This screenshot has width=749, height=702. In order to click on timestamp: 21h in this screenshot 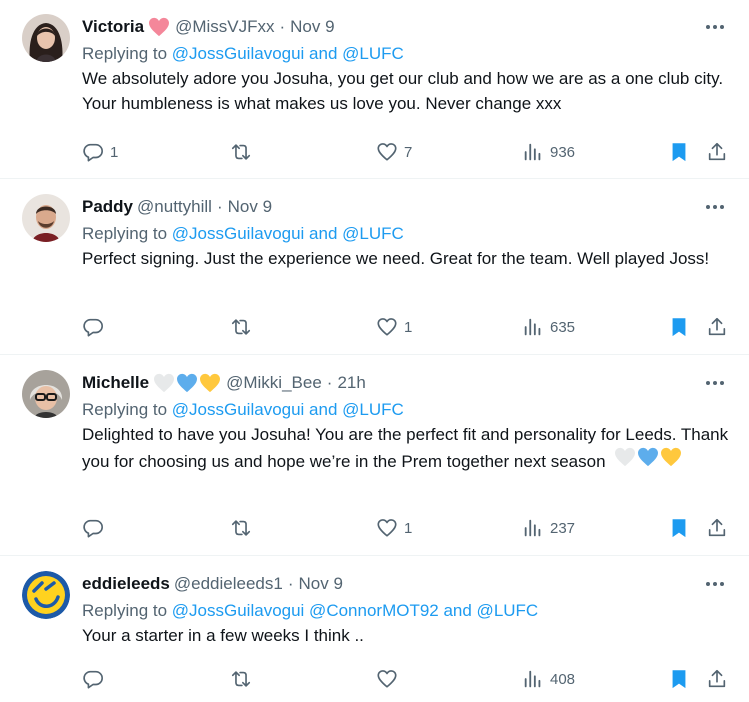, I will do `click(351, 383)`.